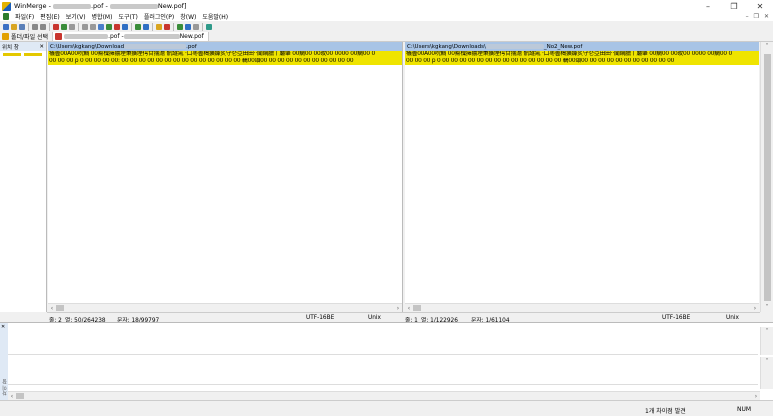  I want to click on window-controls: – ❐ ✕, so click(734, 6).